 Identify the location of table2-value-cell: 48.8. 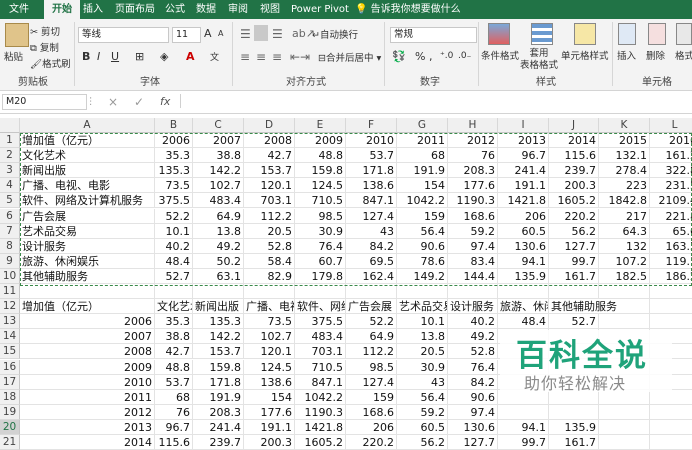
(174, 367).